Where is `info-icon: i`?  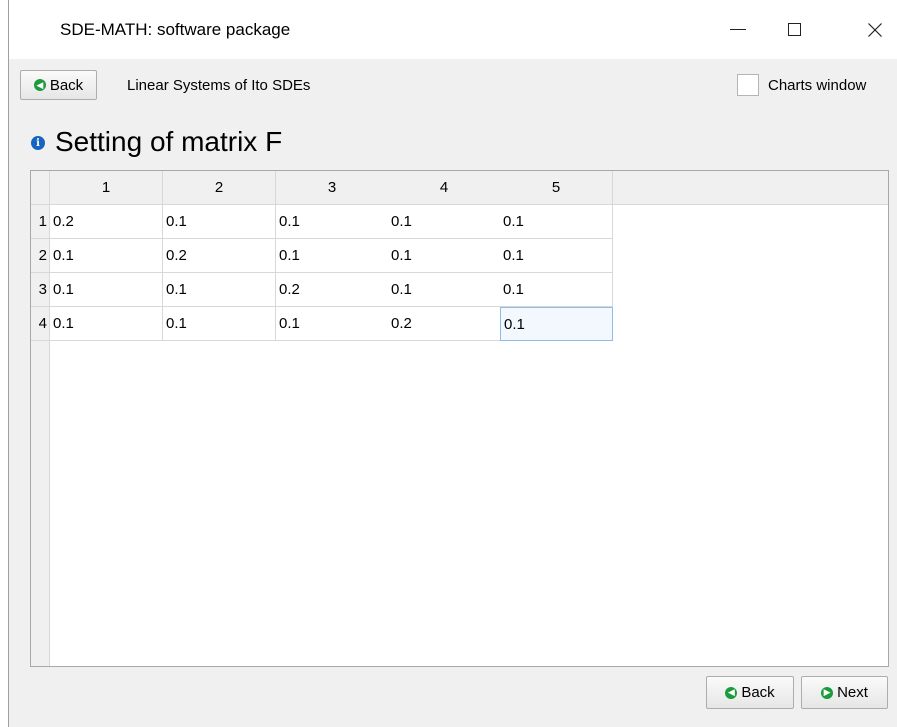 info-icon: i is located at coordinates (38, 143).